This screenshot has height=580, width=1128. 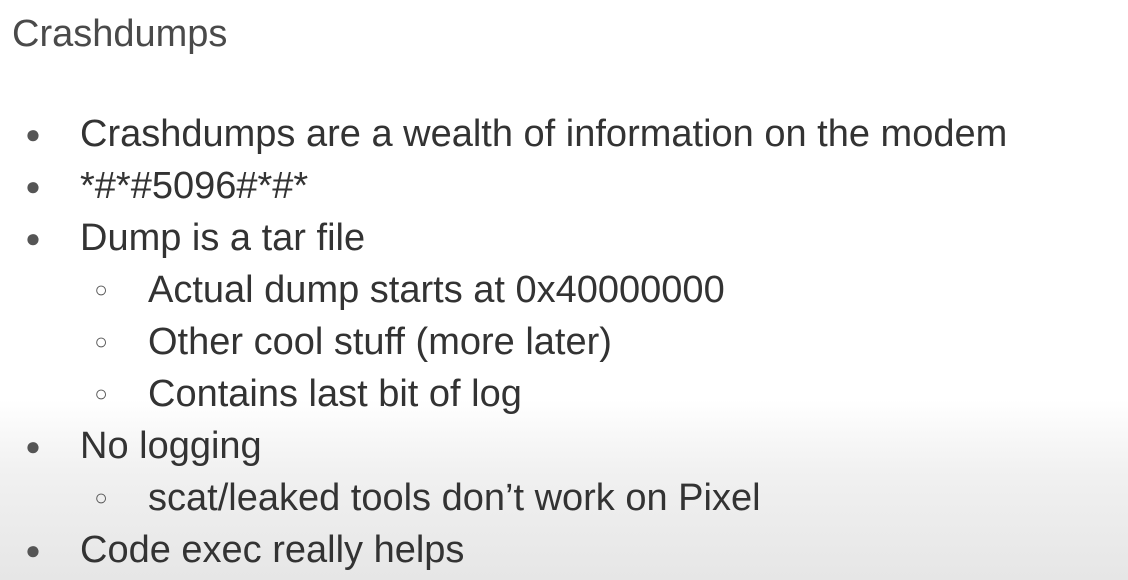 I want to click on sub-bullet-item: ○ scat/leaked tools don’t work on Pixel, so click(x=564, y=498).